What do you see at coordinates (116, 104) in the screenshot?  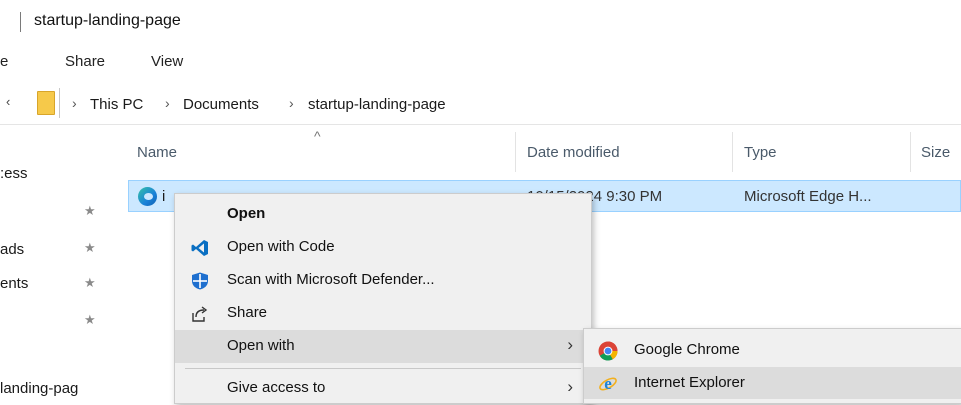 I see `breadcrumb-this-pc: This PC` at bounding box center [116, 104].